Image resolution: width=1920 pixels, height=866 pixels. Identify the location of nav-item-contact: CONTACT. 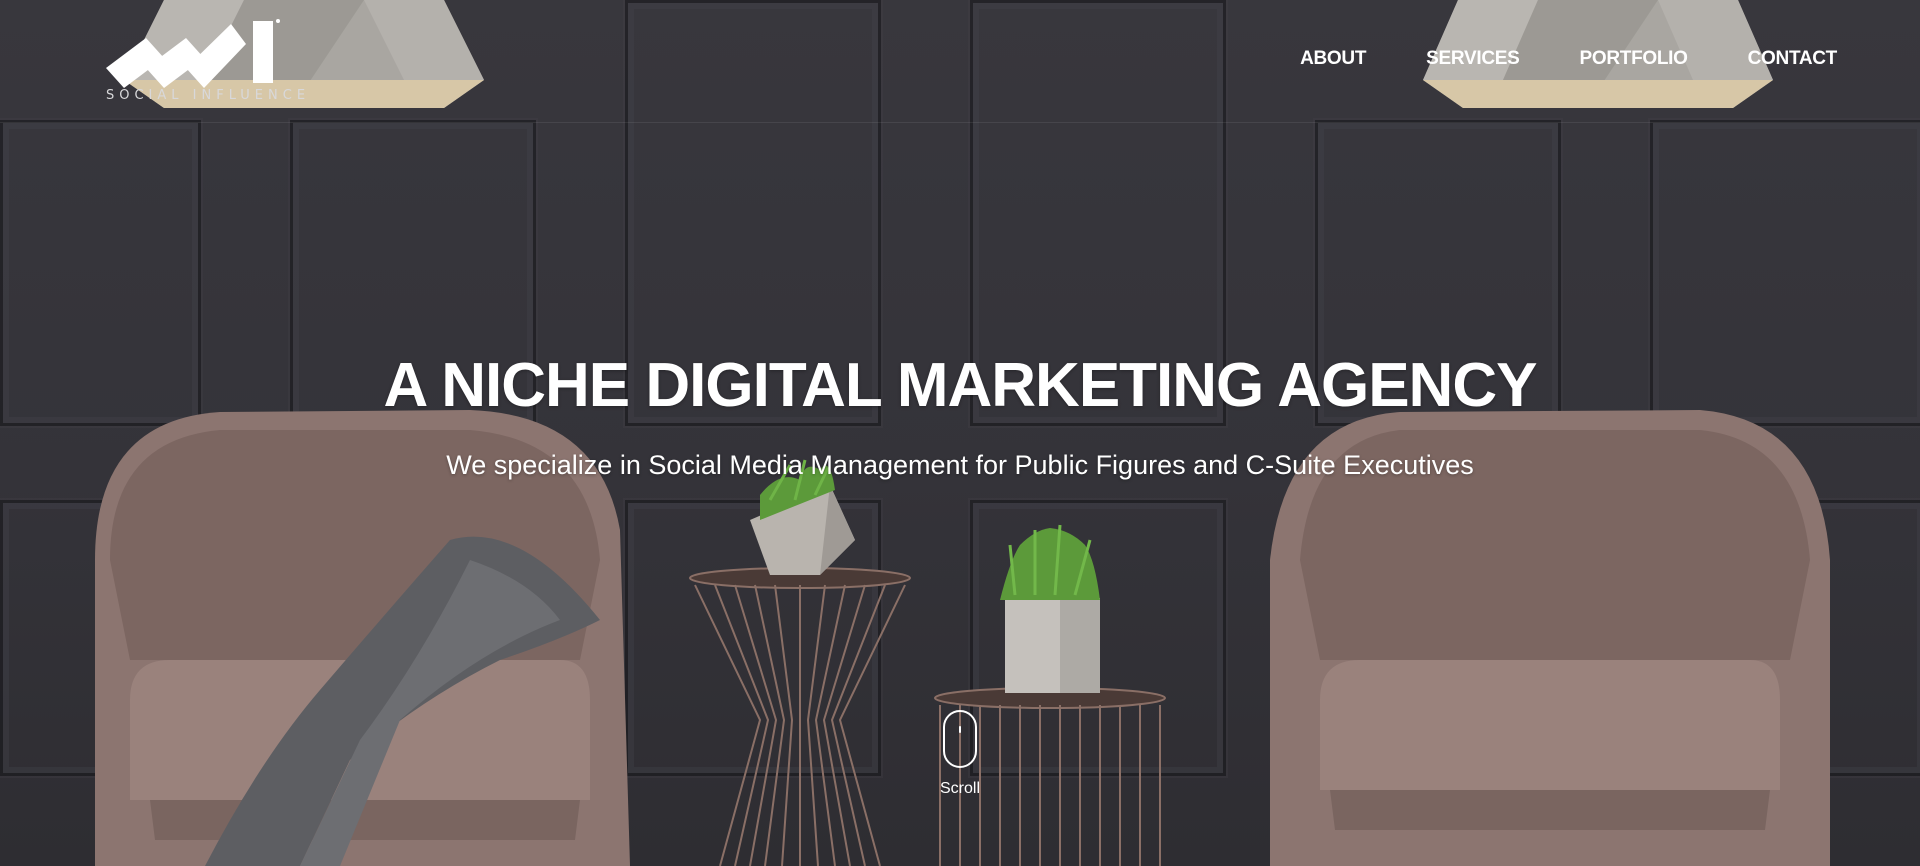
(1793, 59).